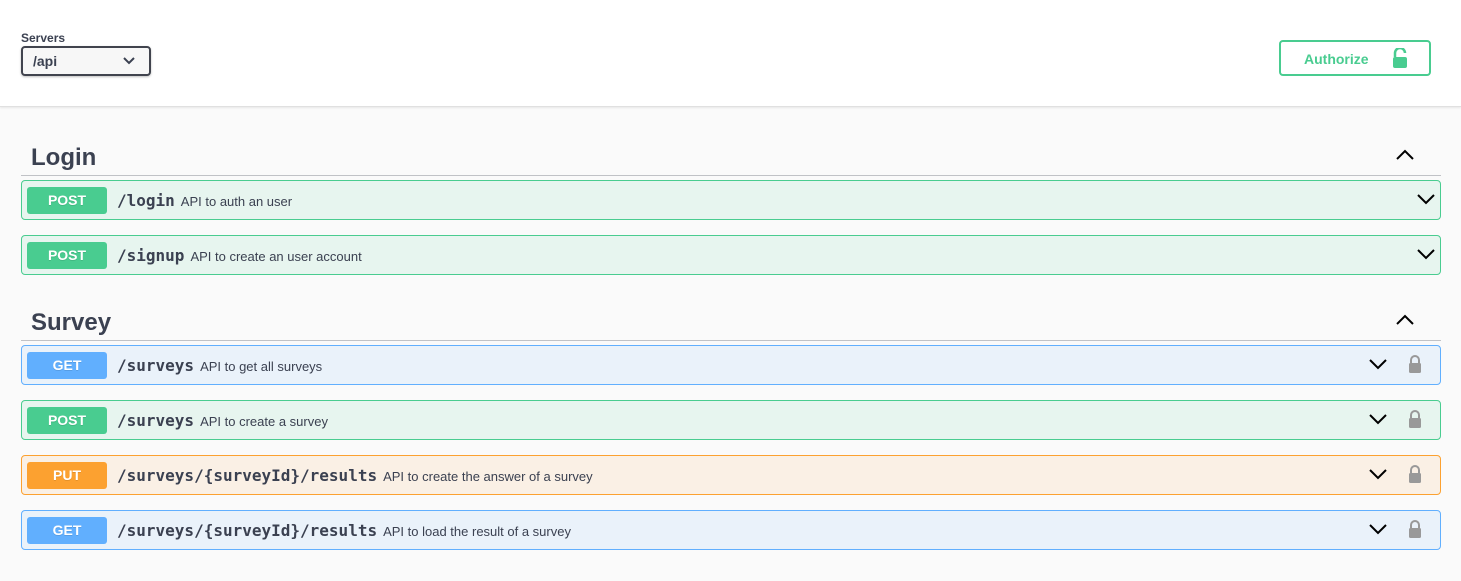  What do you see at coordinates (71, 322) in the screenshot?
I see `tag-title: Survey` at bounding box center [71, 322].